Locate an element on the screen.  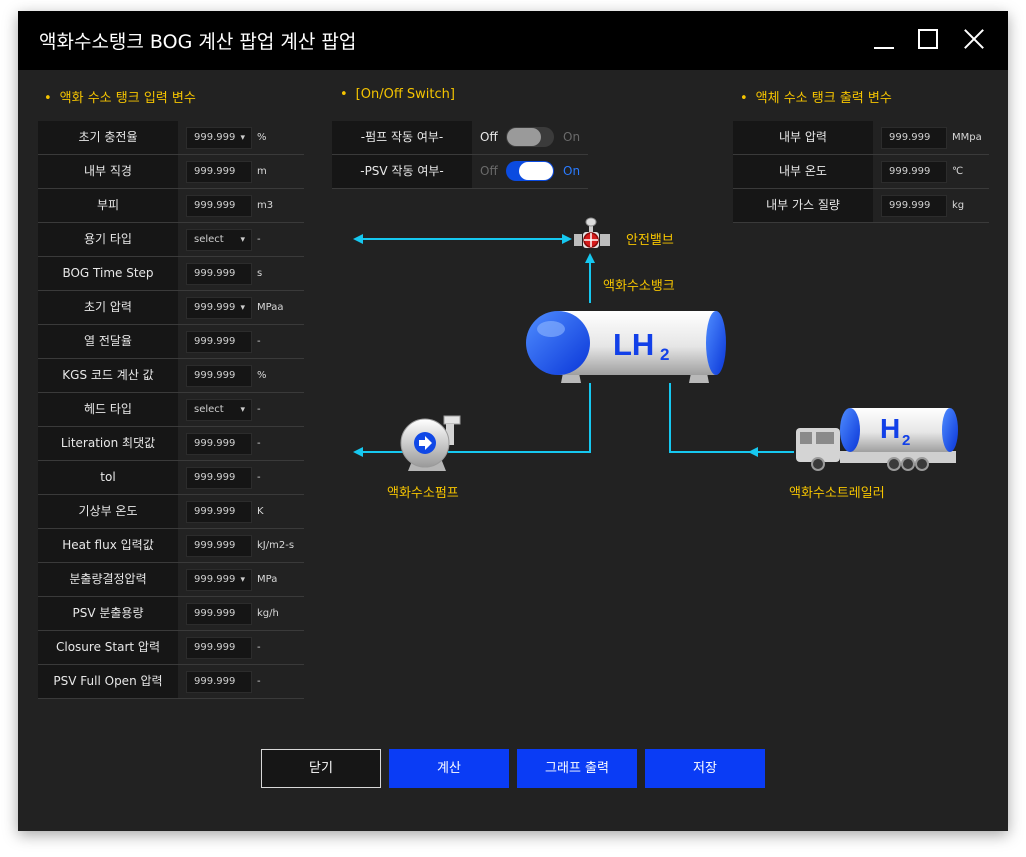
save-button: 저장 is located at coordinates (705, 768).